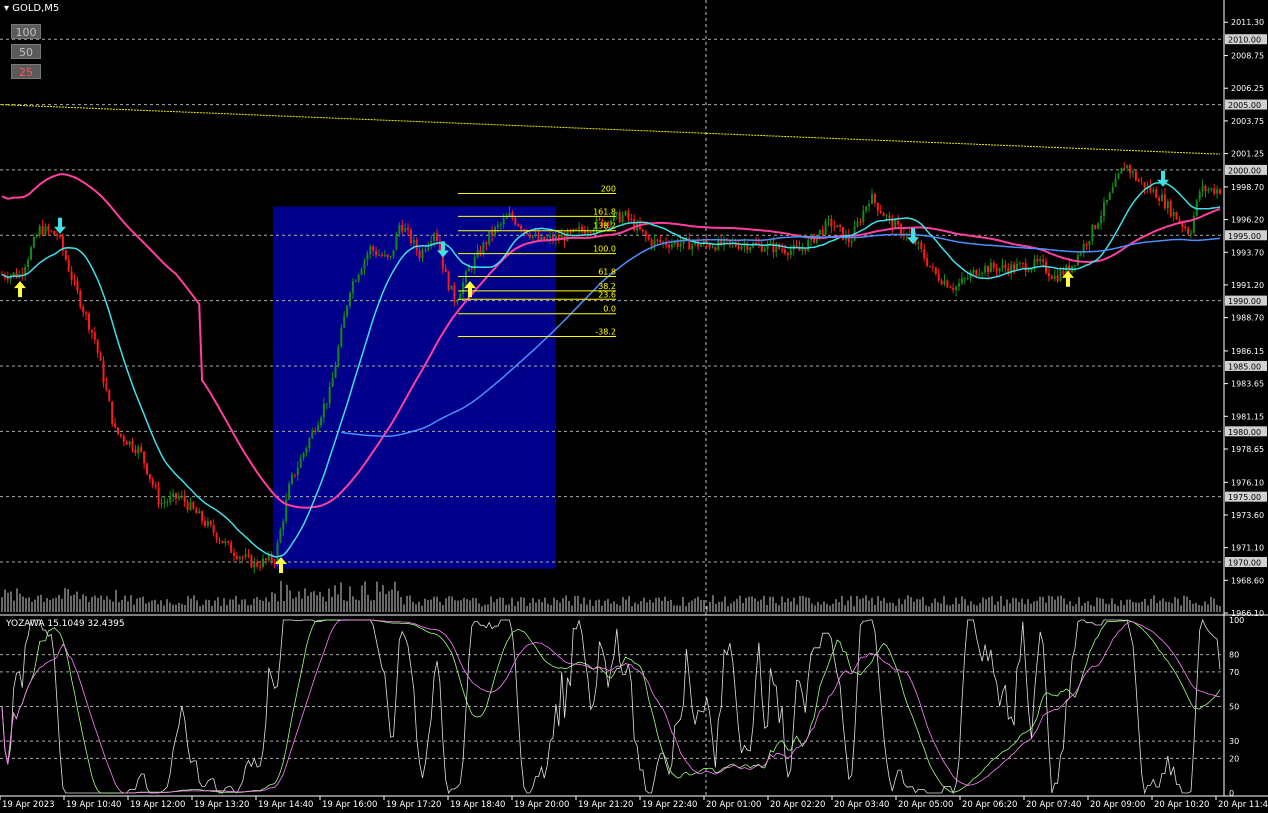  Describe the element at coordinates (26, 51) in the screenshot. I see `zoom-50-button: 50` at that location.